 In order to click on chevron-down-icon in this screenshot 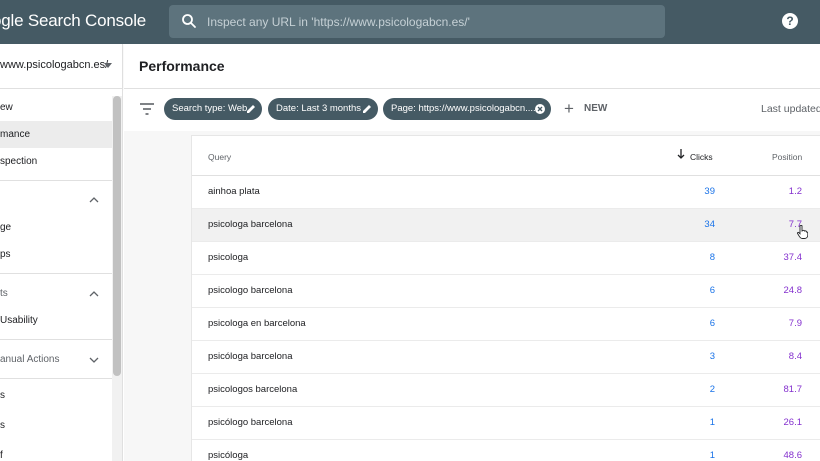, I will do `click(94, 360)`.